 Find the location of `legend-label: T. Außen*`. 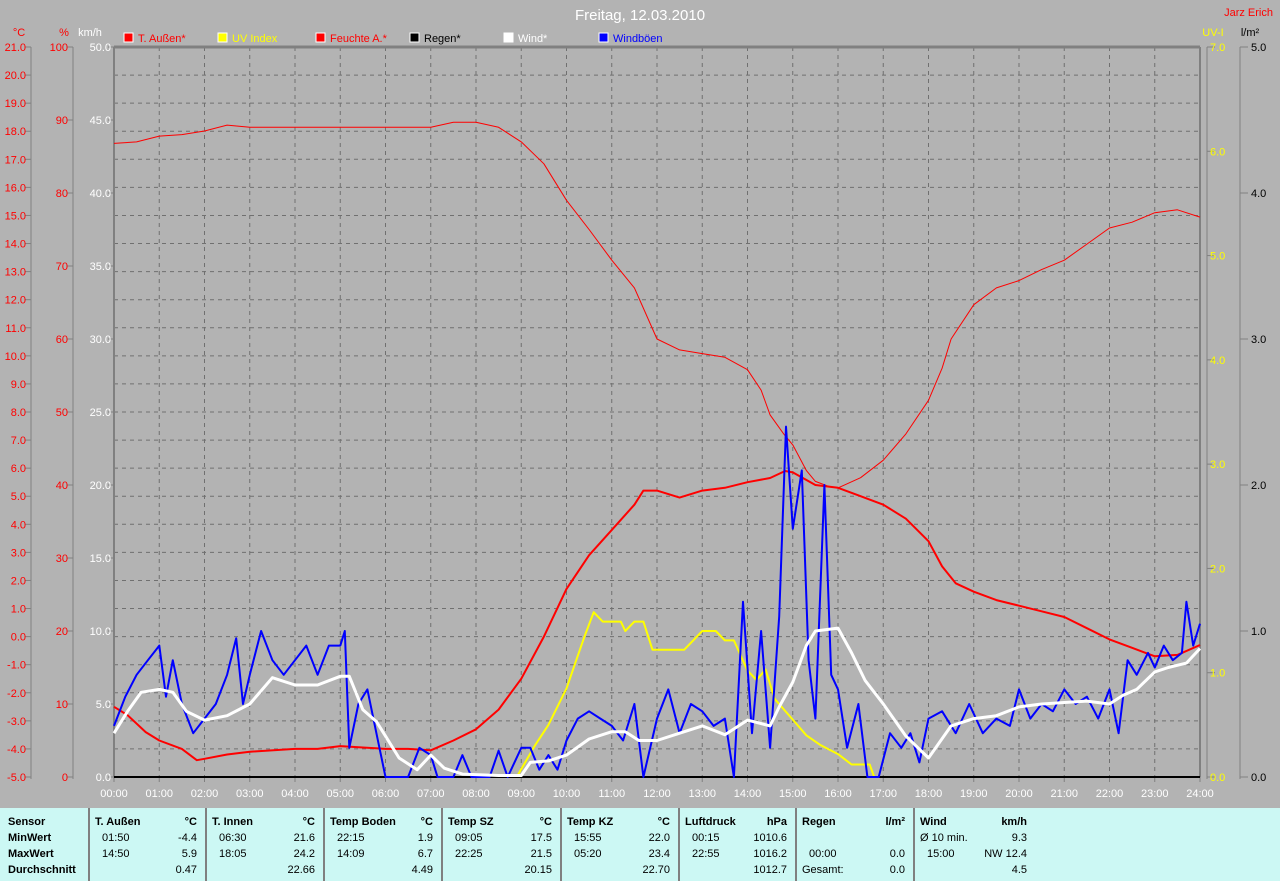

legend-label: T. Außen* is located at coordinates (162, 39).